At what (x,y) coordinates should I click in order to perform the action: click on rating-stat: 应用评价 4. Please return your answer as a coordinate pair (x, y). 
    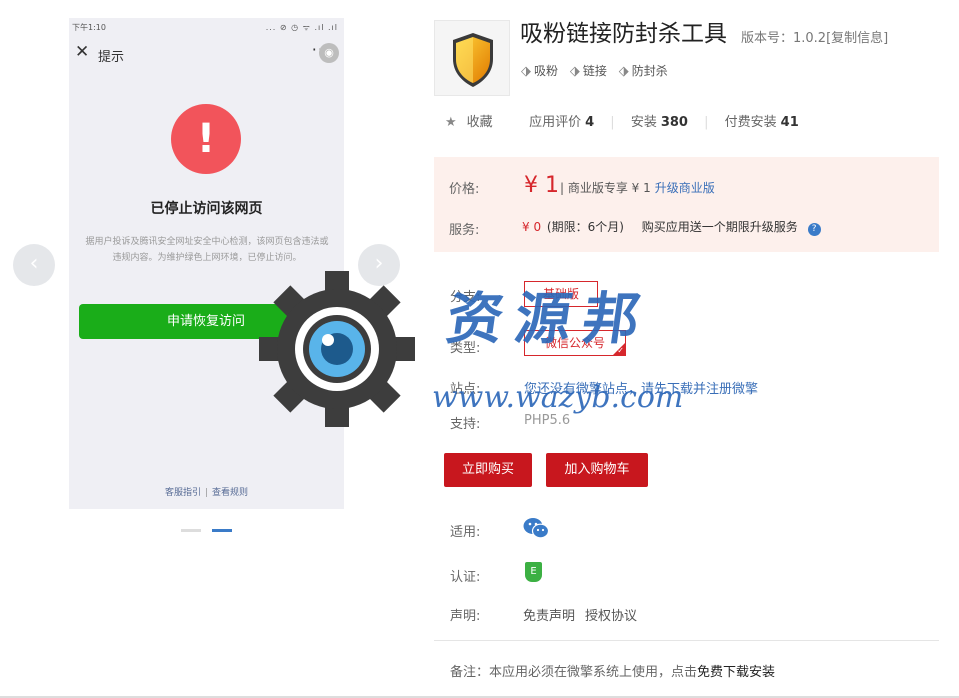
    Looking at the image, I should click on (561, 120).